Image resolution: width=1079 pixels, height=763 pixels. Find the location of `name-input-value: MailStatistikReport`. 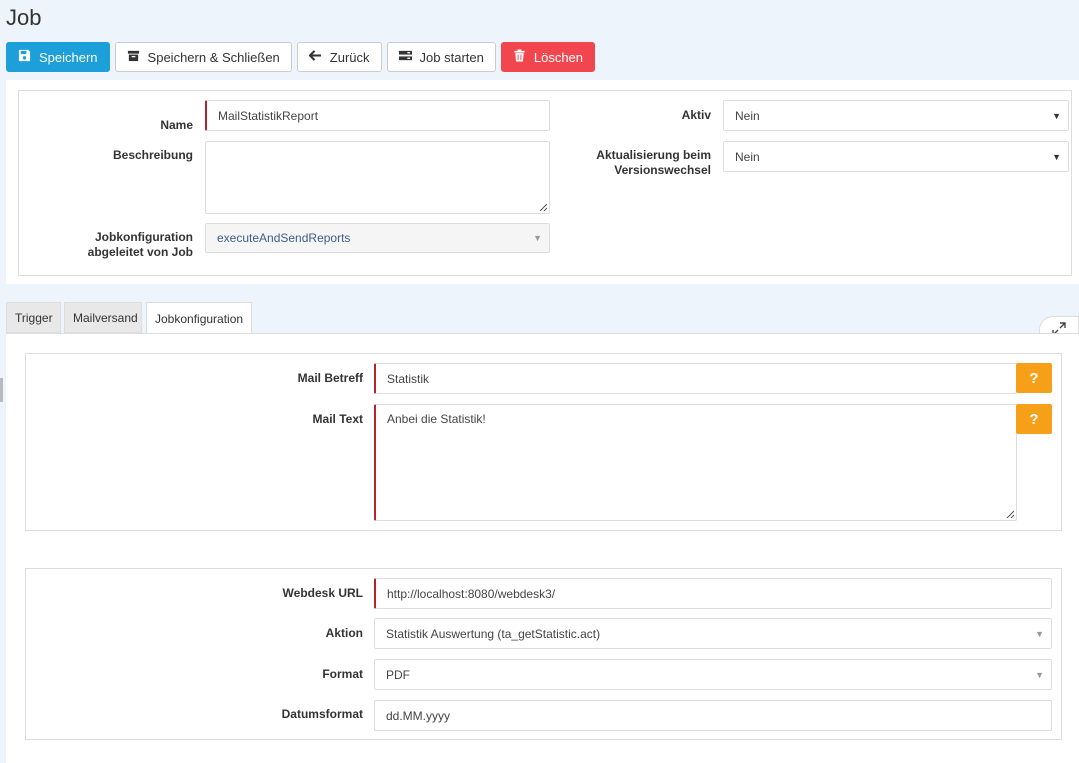

name-input-value: MailStatistikReport is located at coordinates (268, 115).